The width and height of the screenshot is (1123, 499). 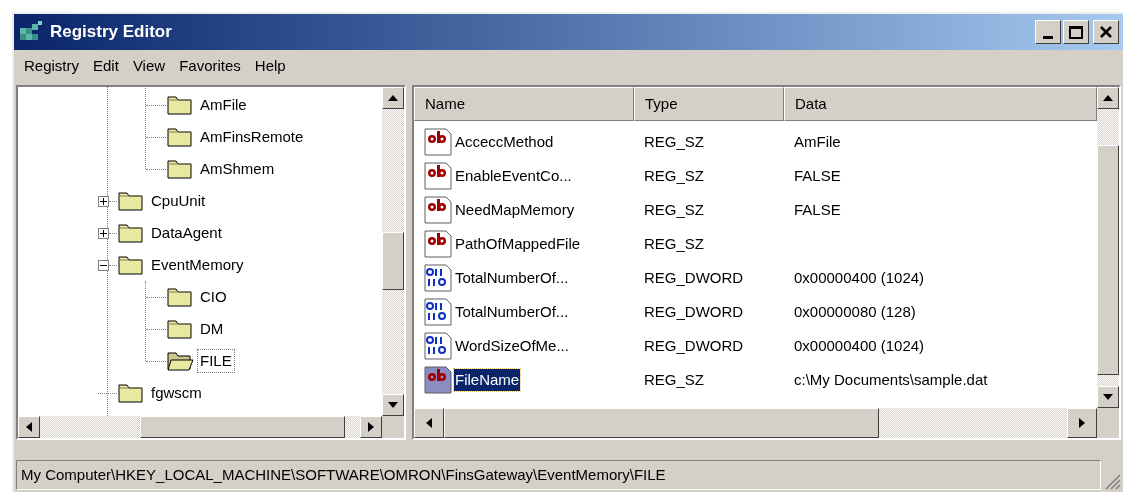 I want to click on close-icon, so click(x=1106, y=32).